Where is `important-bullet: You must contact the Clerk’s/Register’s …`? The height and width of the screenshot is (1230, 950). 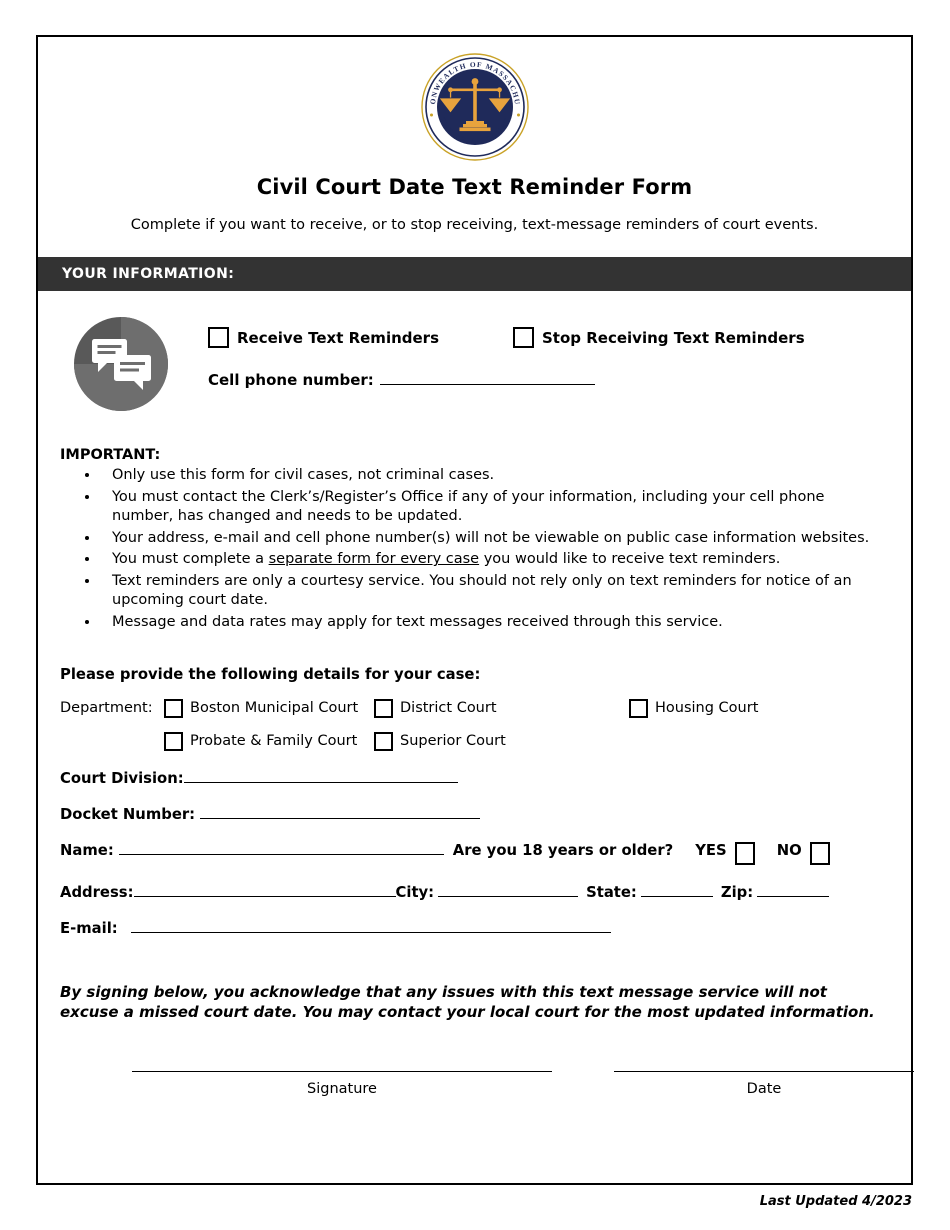
important-bullet: You must contact the Clerk’s/Register’s … is located at coordinates (494, 507).